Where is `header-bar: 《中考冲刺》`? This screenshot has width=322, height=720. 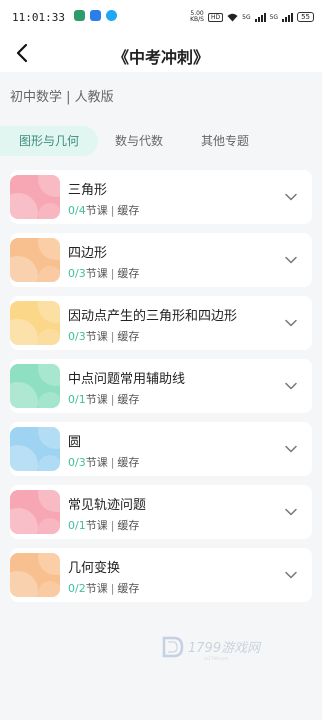 header-bar: 《中考冲刺》 is located at coordinates (161, 54).